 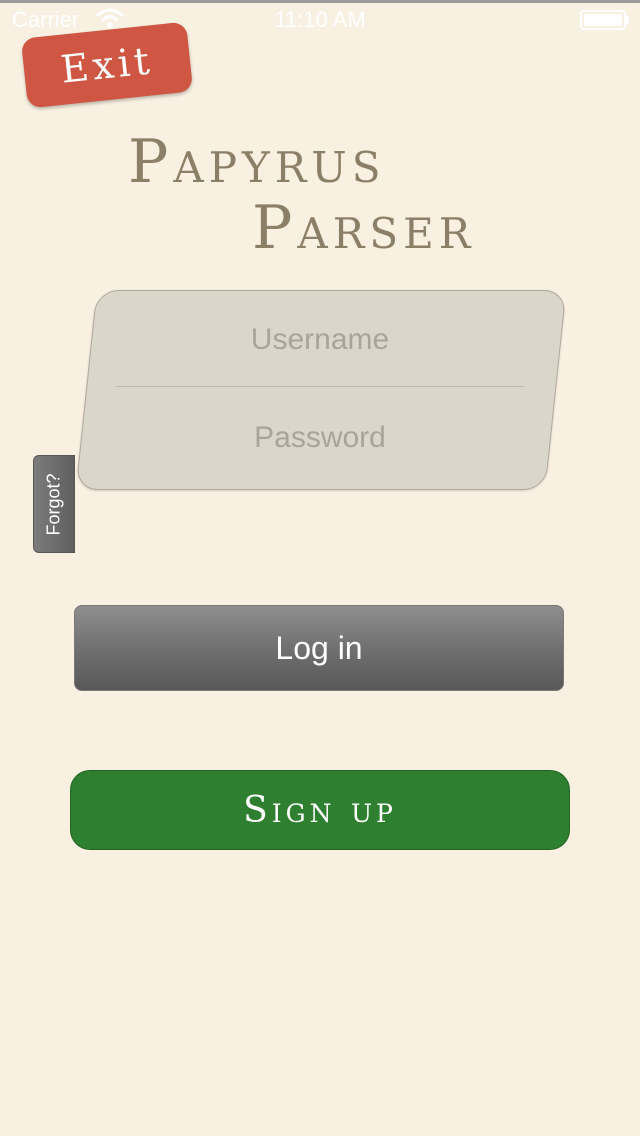 I want to click on forgot-password-tab: Forgot?, so click(x=54, y=504).